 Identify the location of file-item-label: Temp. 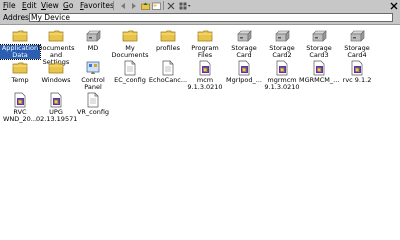
(20, 80).